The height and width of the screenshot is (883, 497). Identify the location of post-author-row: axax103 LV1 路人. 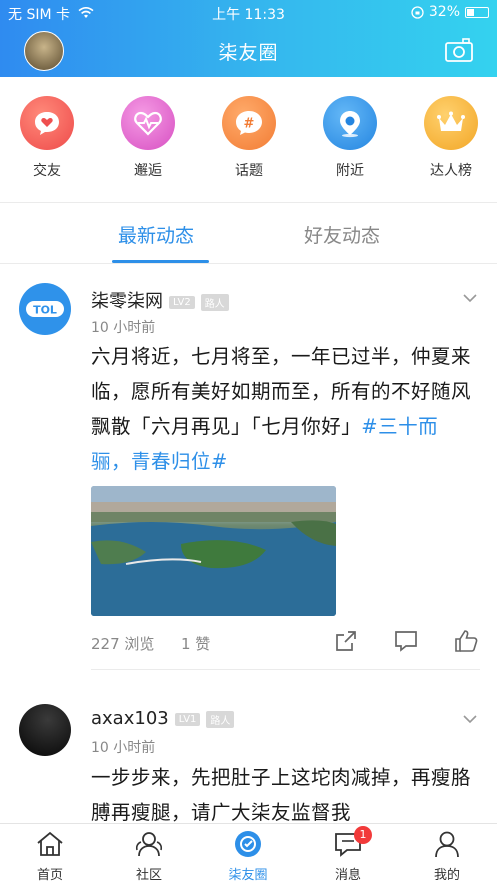
(163, 718).